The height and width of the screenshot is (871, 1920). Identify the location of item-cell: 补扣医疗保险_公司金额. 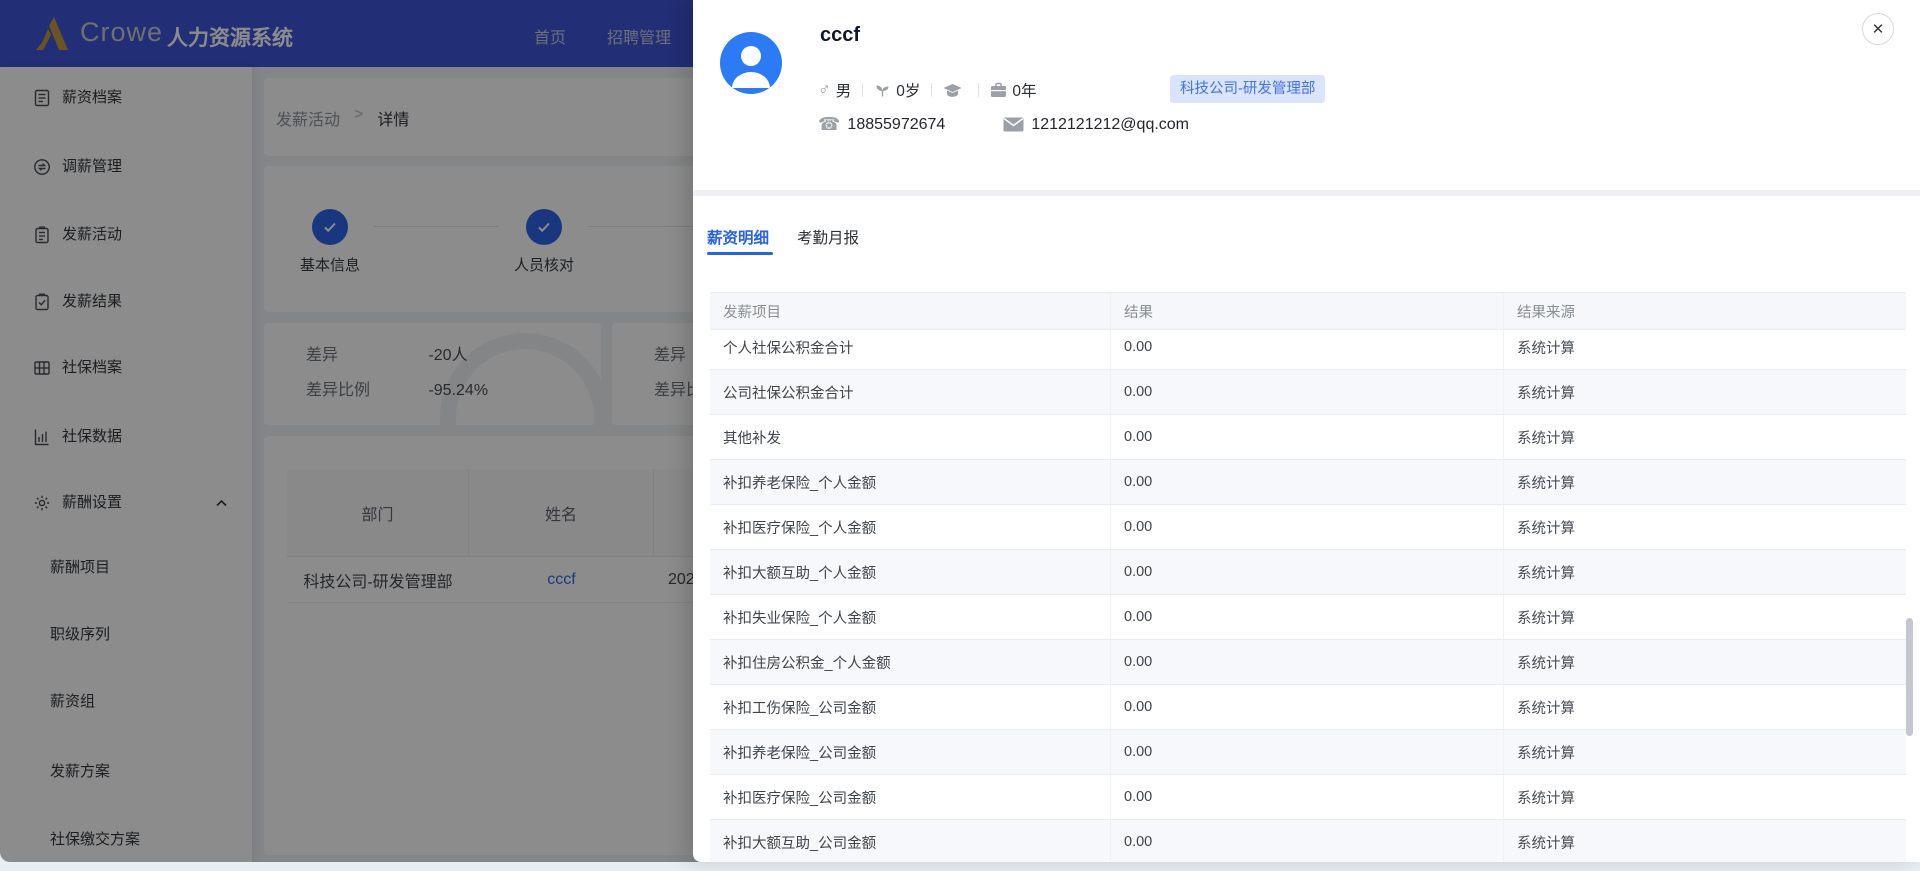
(800, 798).